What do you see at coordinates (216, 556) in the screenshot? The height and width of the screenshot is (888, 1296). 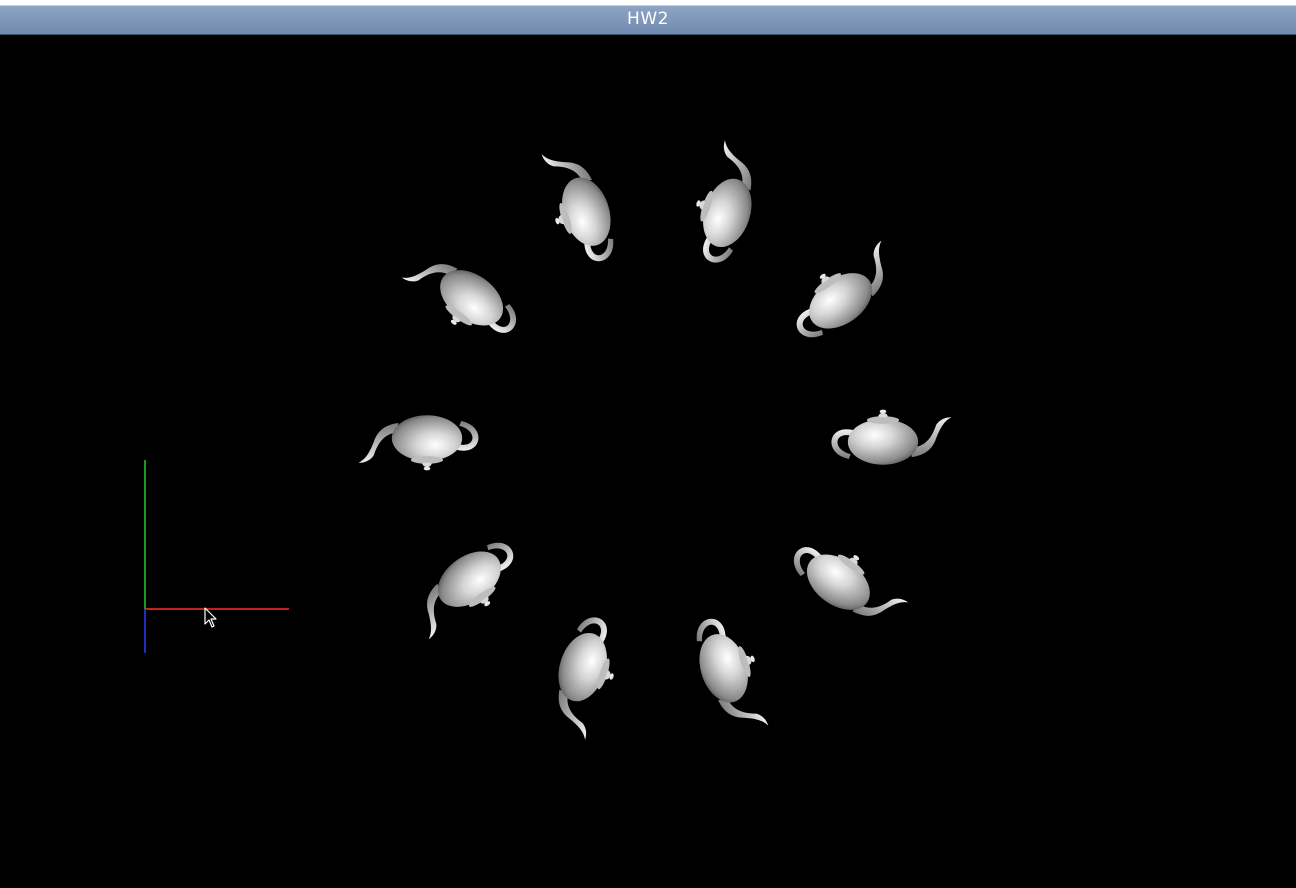 I see `axes-gizmo` at bounding box center [216, 556].